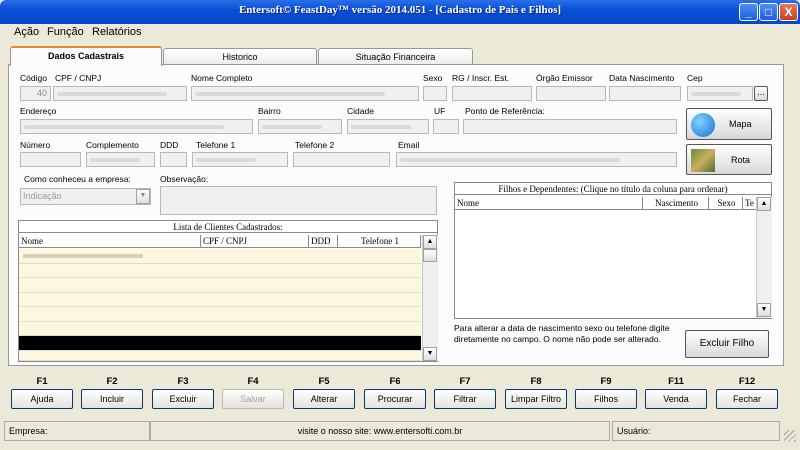  What do you see at coordinates (184, 179) in the screenshot?
I see `label-observacao: Observação:` at bounding box center [184, 179].